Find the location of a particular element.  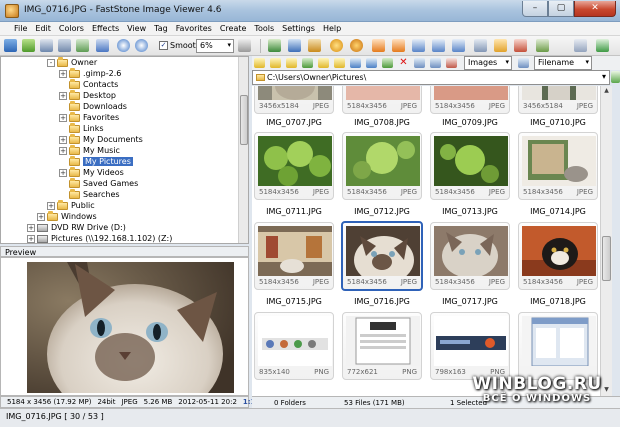

crop-icon is located at coordinates (314, 45).